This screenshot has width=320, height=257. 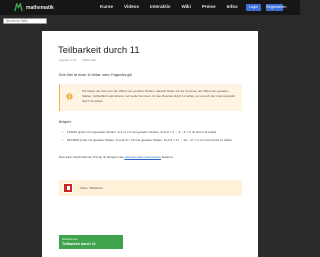 I want to click on logo-name: mathematik, so click(x=40, y=7).